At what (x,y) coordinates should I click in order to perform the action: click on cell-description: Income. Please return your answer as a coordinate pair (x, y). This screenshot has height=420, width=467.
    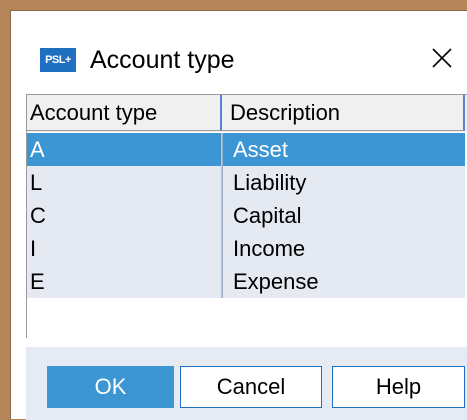
    Looking at the image, I should click on (343, 248).